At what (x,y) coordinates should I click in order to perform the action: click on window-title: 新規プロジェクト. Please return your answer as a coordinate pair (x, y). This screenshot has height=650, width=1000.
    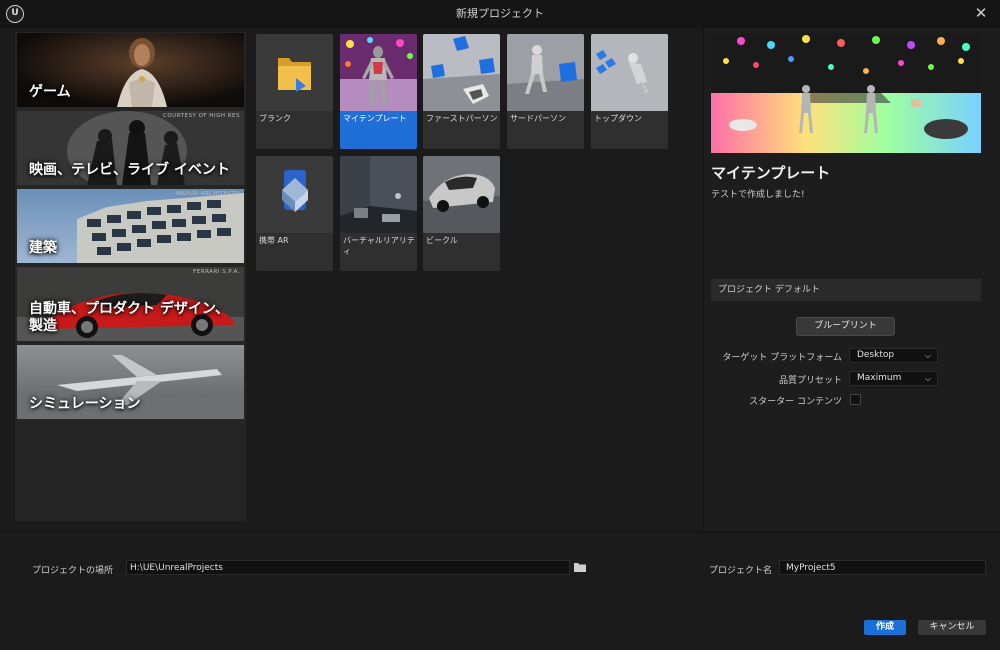
    Looking at the image, I should click on (500, 13).